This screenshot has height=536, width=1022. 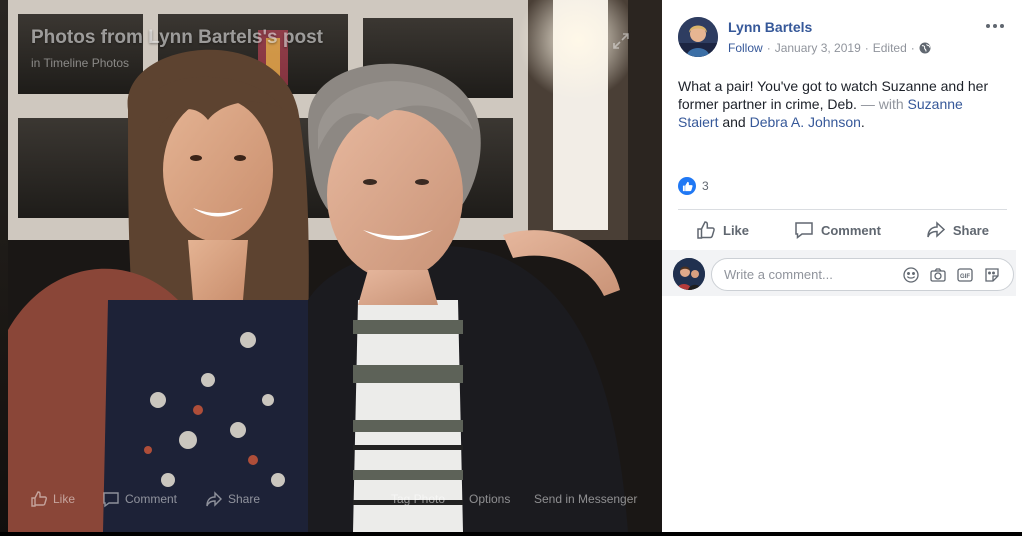 I want to click on gif-icon: GIF, so click(x=965, y=275).